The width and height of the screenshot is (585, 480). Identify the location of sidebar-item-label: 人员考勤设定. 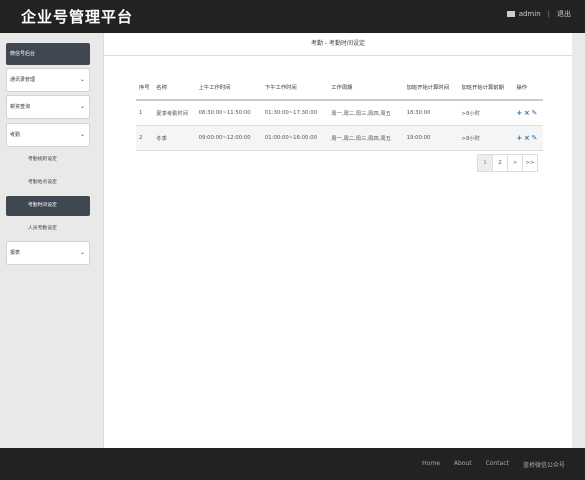
(42, 228).